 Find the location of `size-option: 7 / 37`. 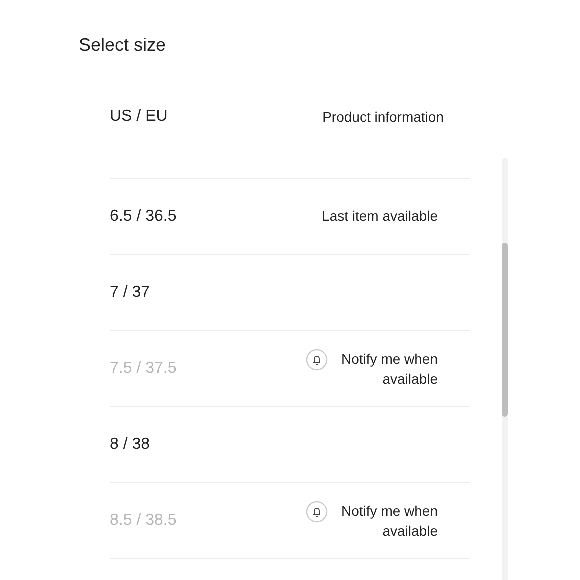

size-option: 7 / 37 is located at coordinates (130, 292).